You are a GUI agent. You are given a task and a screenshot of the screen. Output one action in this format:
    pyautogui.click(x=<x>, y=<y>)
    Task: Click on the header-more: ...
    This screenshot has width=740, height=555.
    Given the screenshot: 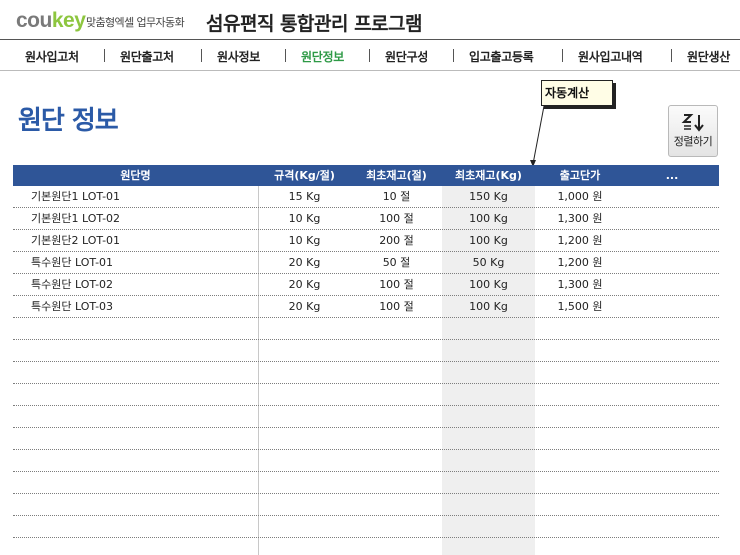 What is the action you would take?
    pyautogui.click(x=672, y=175)
    